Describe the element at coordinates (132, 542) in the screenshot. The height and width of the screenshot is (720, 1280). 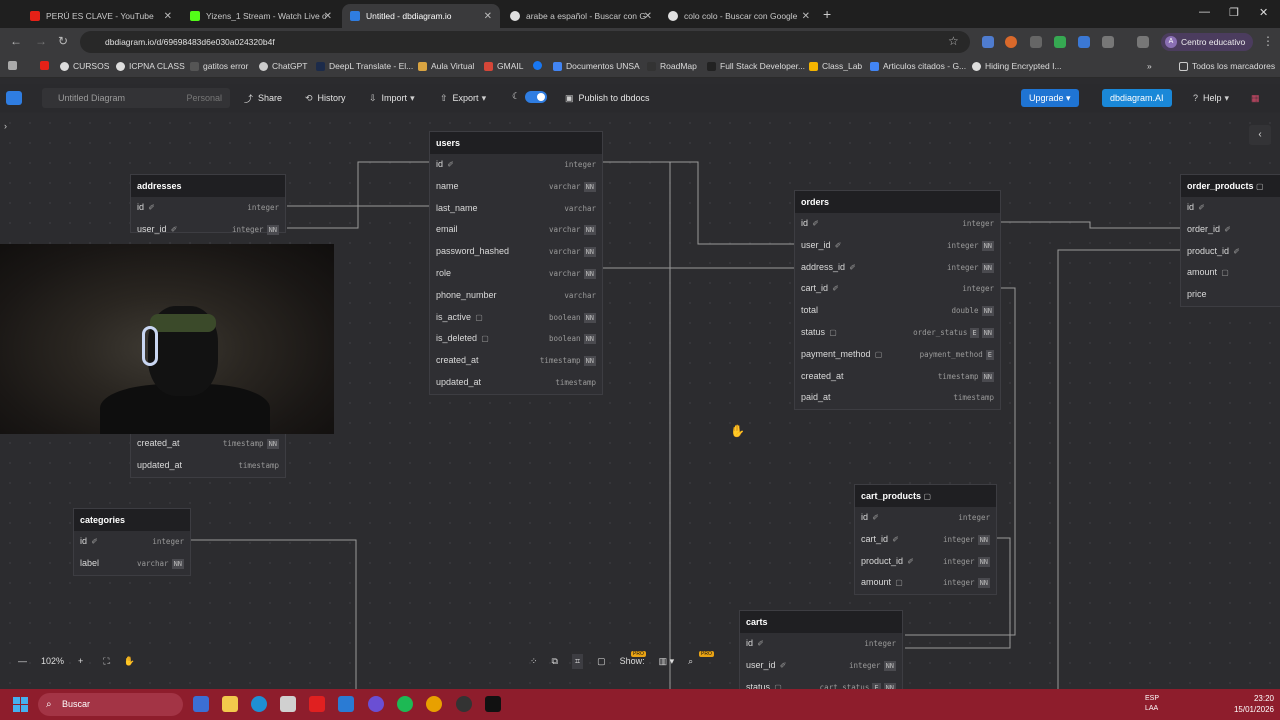
I see `table-categories: categories id ✐ integer label varchar NN` at that location.